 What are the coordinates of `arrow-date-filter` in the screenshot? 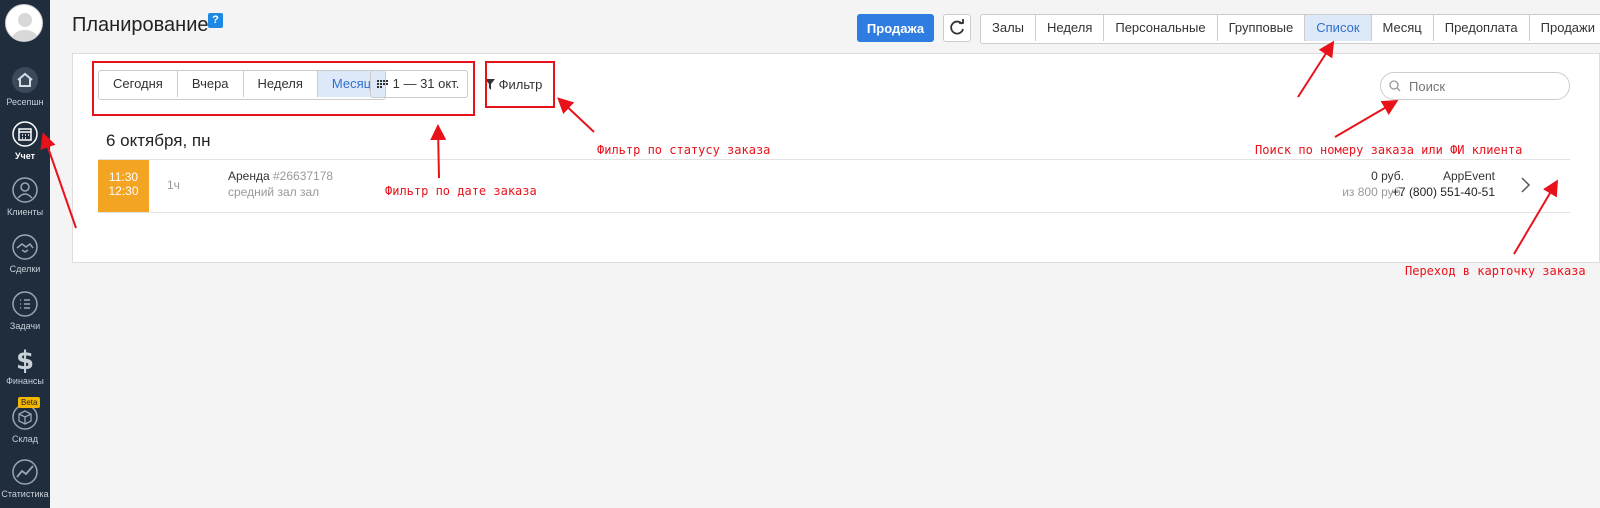 It's located at (438, 151).